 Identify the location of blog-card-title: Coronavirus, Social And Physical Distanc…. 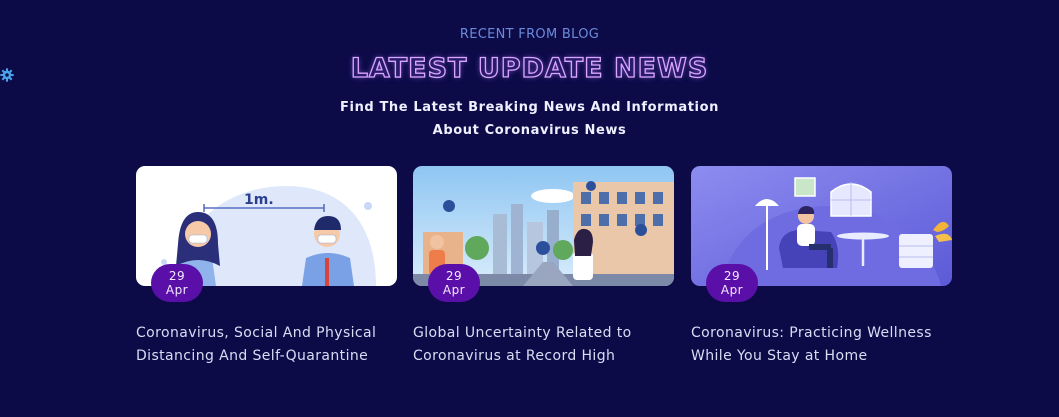
(267, 345).